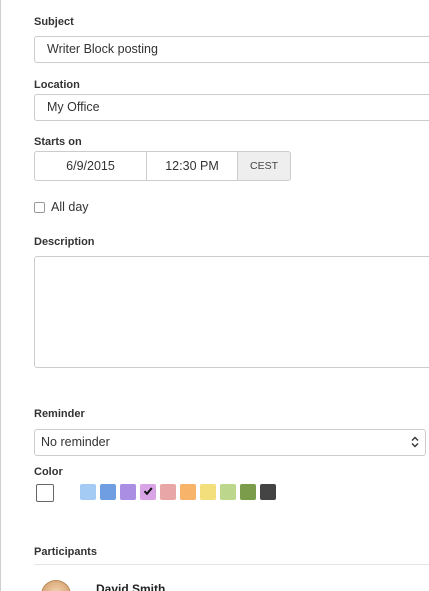 Image resolution: width=429 pixels, height=591 pixels. Describe the element at coordinates (39, 207) in the screenshot. I see `all-day-checkbox` at that location.